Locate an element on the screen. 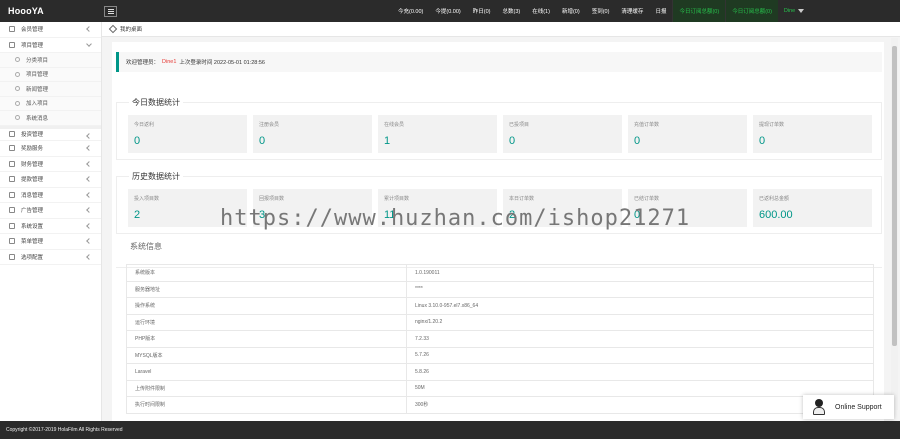  today-stats-cards: 今日返利 0 注册会员 0 在线会员 1 已投项目 0 充值订单数 0 提现订单数 0 is located at coordinates (502, 134).